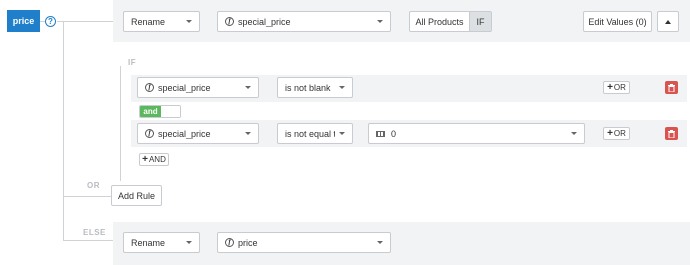 This screenshot has height=265, width=690. I want to click on target-field-value: special_price, so click(264, 21).